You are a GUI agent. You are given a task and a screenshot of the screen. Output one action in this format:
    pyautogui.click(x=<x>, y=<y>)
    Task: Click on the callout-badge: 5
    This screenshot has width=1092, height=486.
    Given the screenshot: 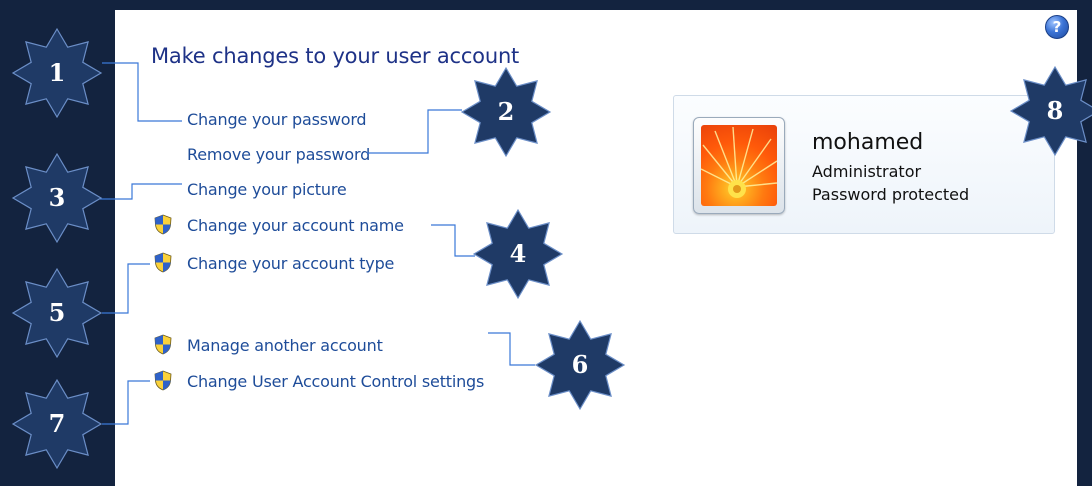 What is the action you would take?
    pyautogui.click(x=57, y=313)
    